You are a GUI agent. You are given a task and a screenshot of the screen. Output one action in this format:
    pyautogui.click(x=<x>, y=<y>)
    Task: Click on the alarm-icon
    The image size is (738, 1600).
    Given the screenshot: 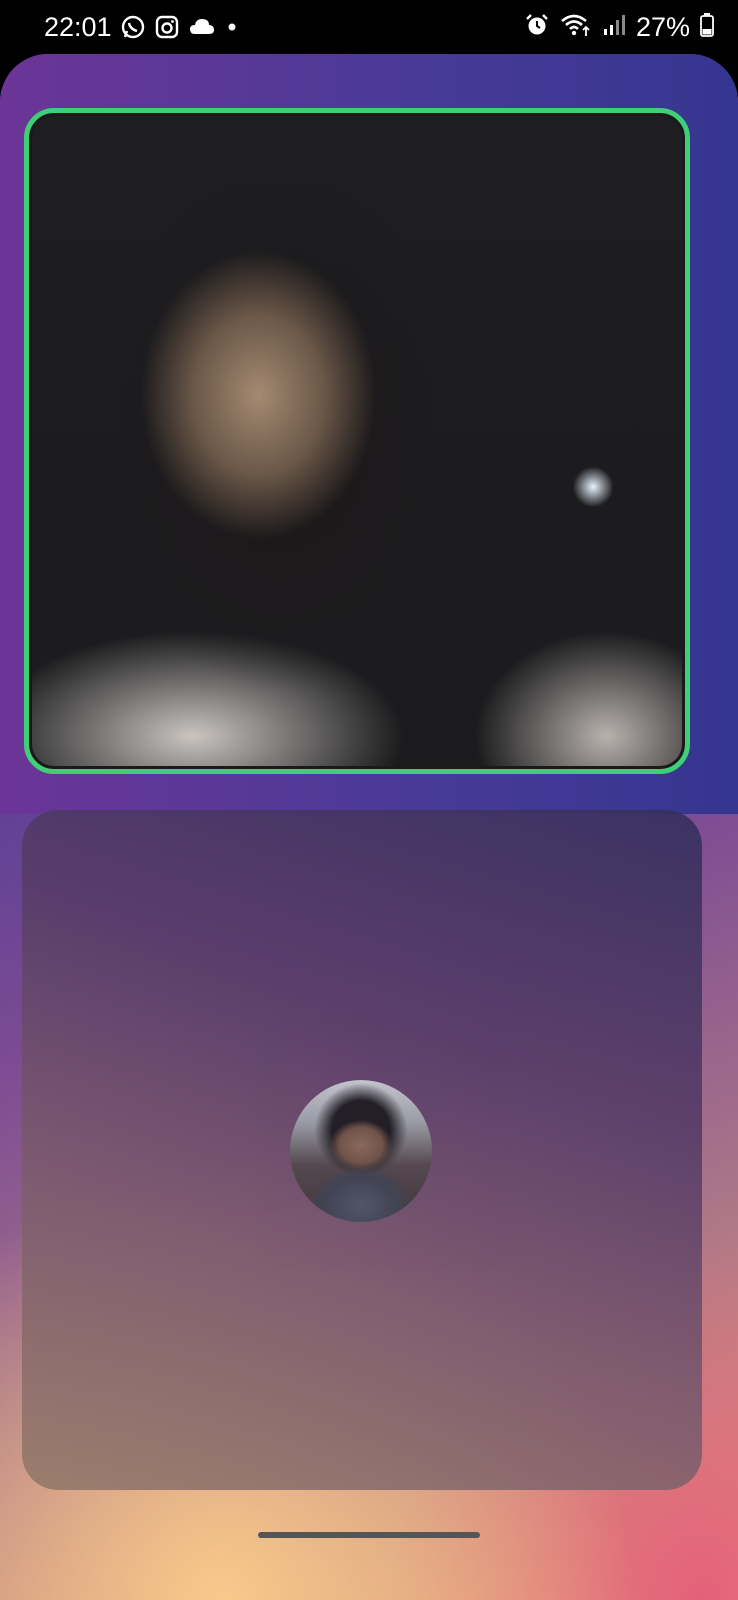 What is the action you would take?
    pyautogui.click(x=537, y=27)
    